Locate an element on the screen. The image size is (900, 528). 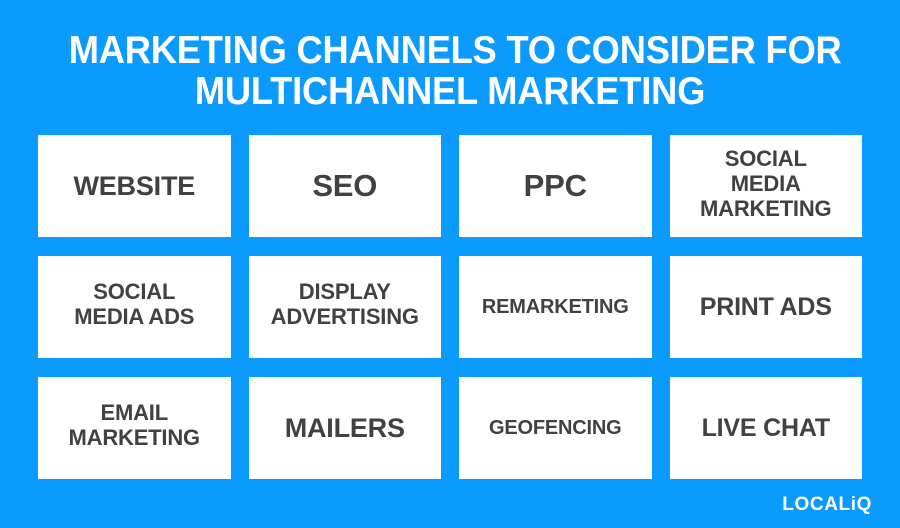
channel-card: LIVE CHAT is located at coordinates (765, 428).